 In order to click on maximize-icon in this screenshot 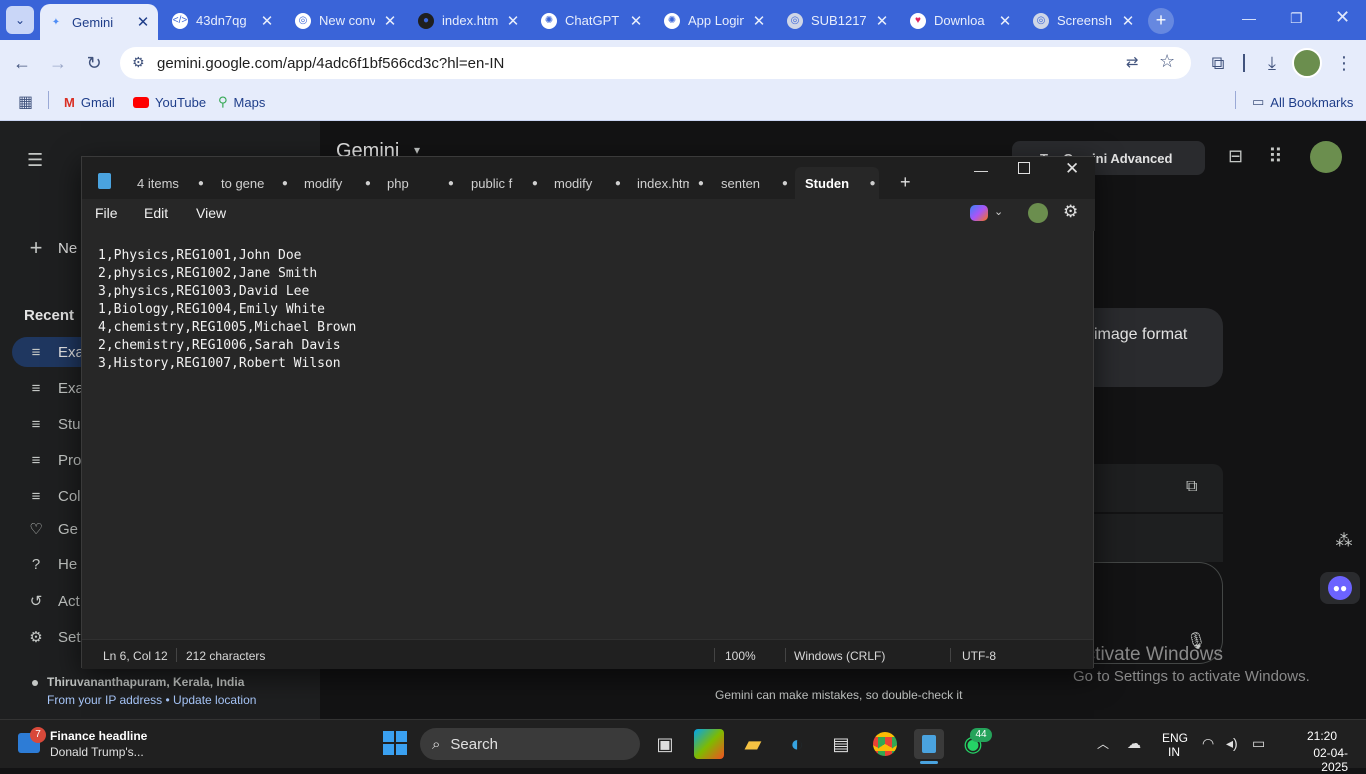, I will do `click(1024, 168)`.